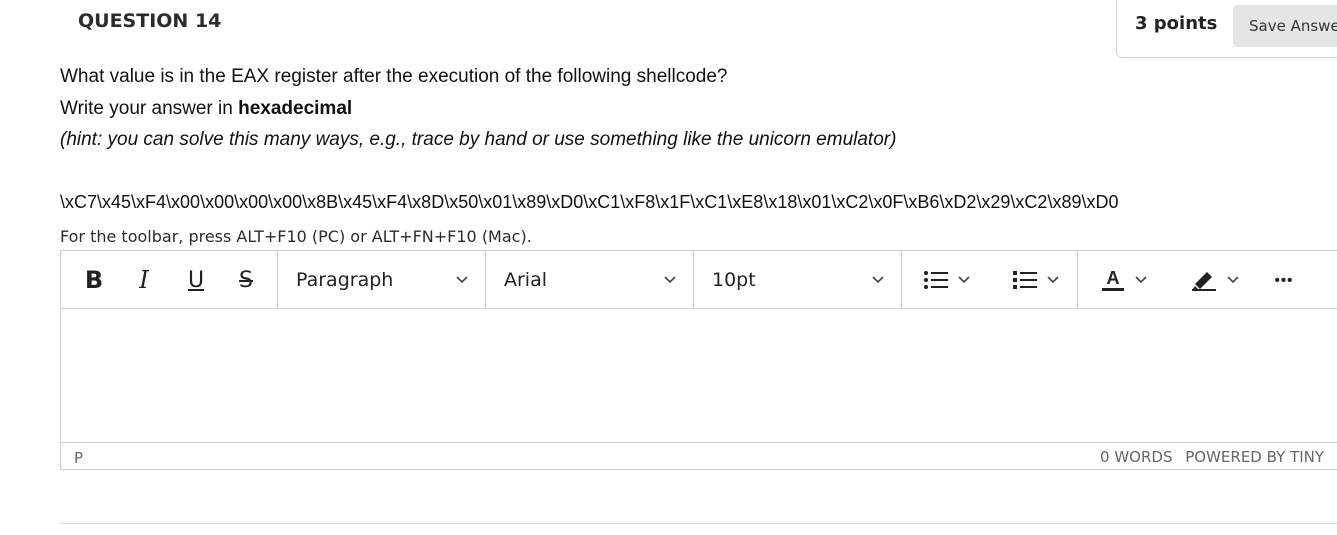  I want to click on editor-toolbar: B I U S Paragraph Arial 10pt A •••, so click(699, 280).